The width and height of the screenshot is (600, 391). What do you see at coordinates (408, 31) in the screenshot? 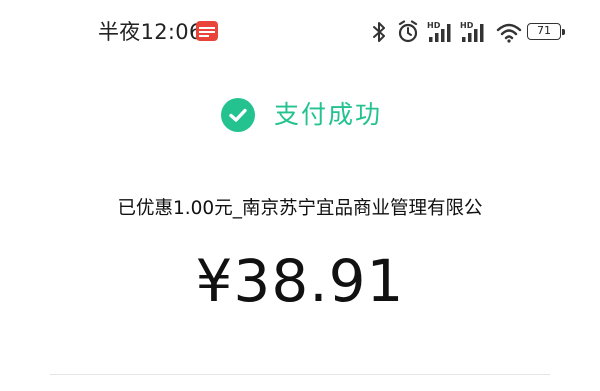
I see `alarm-icon` at bounding box center [408, 31].